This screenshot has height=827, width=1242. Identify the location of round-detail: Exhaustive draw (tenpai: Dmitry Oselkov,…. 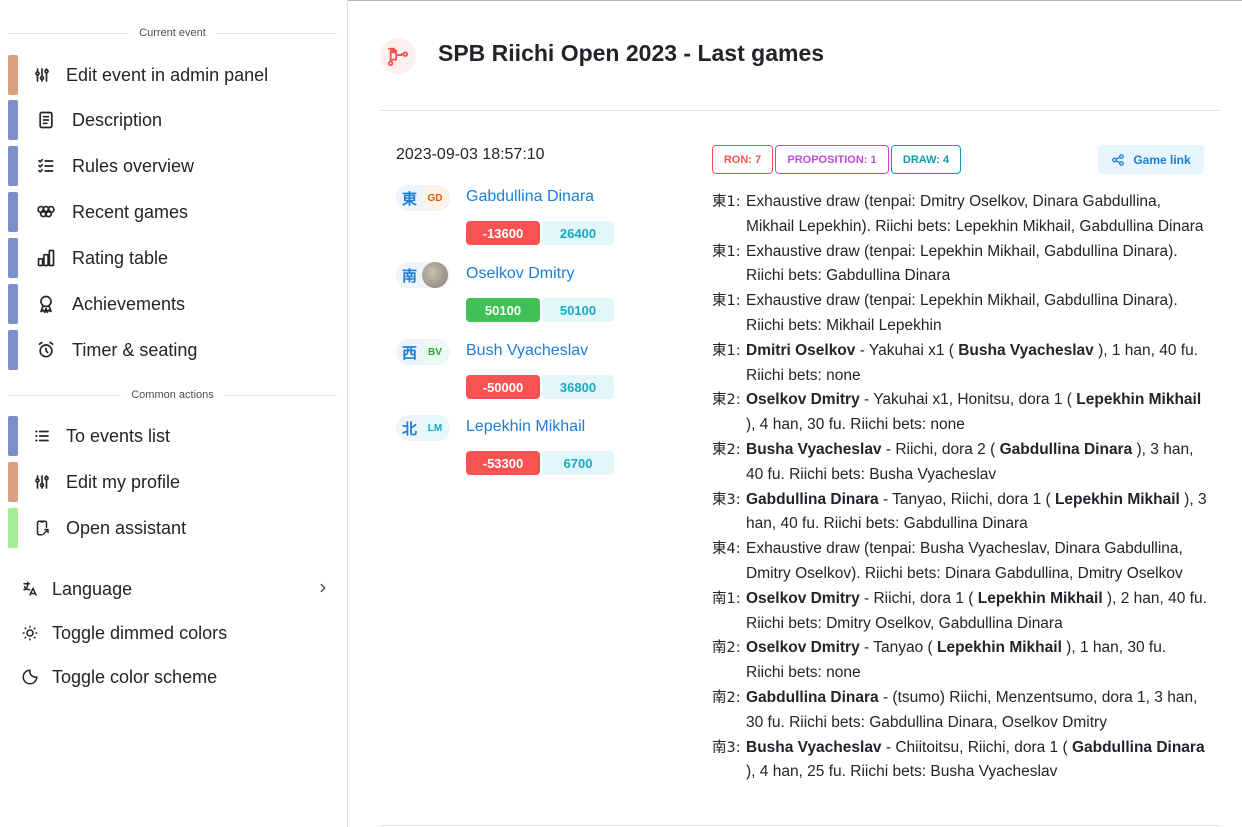
(975, 214).